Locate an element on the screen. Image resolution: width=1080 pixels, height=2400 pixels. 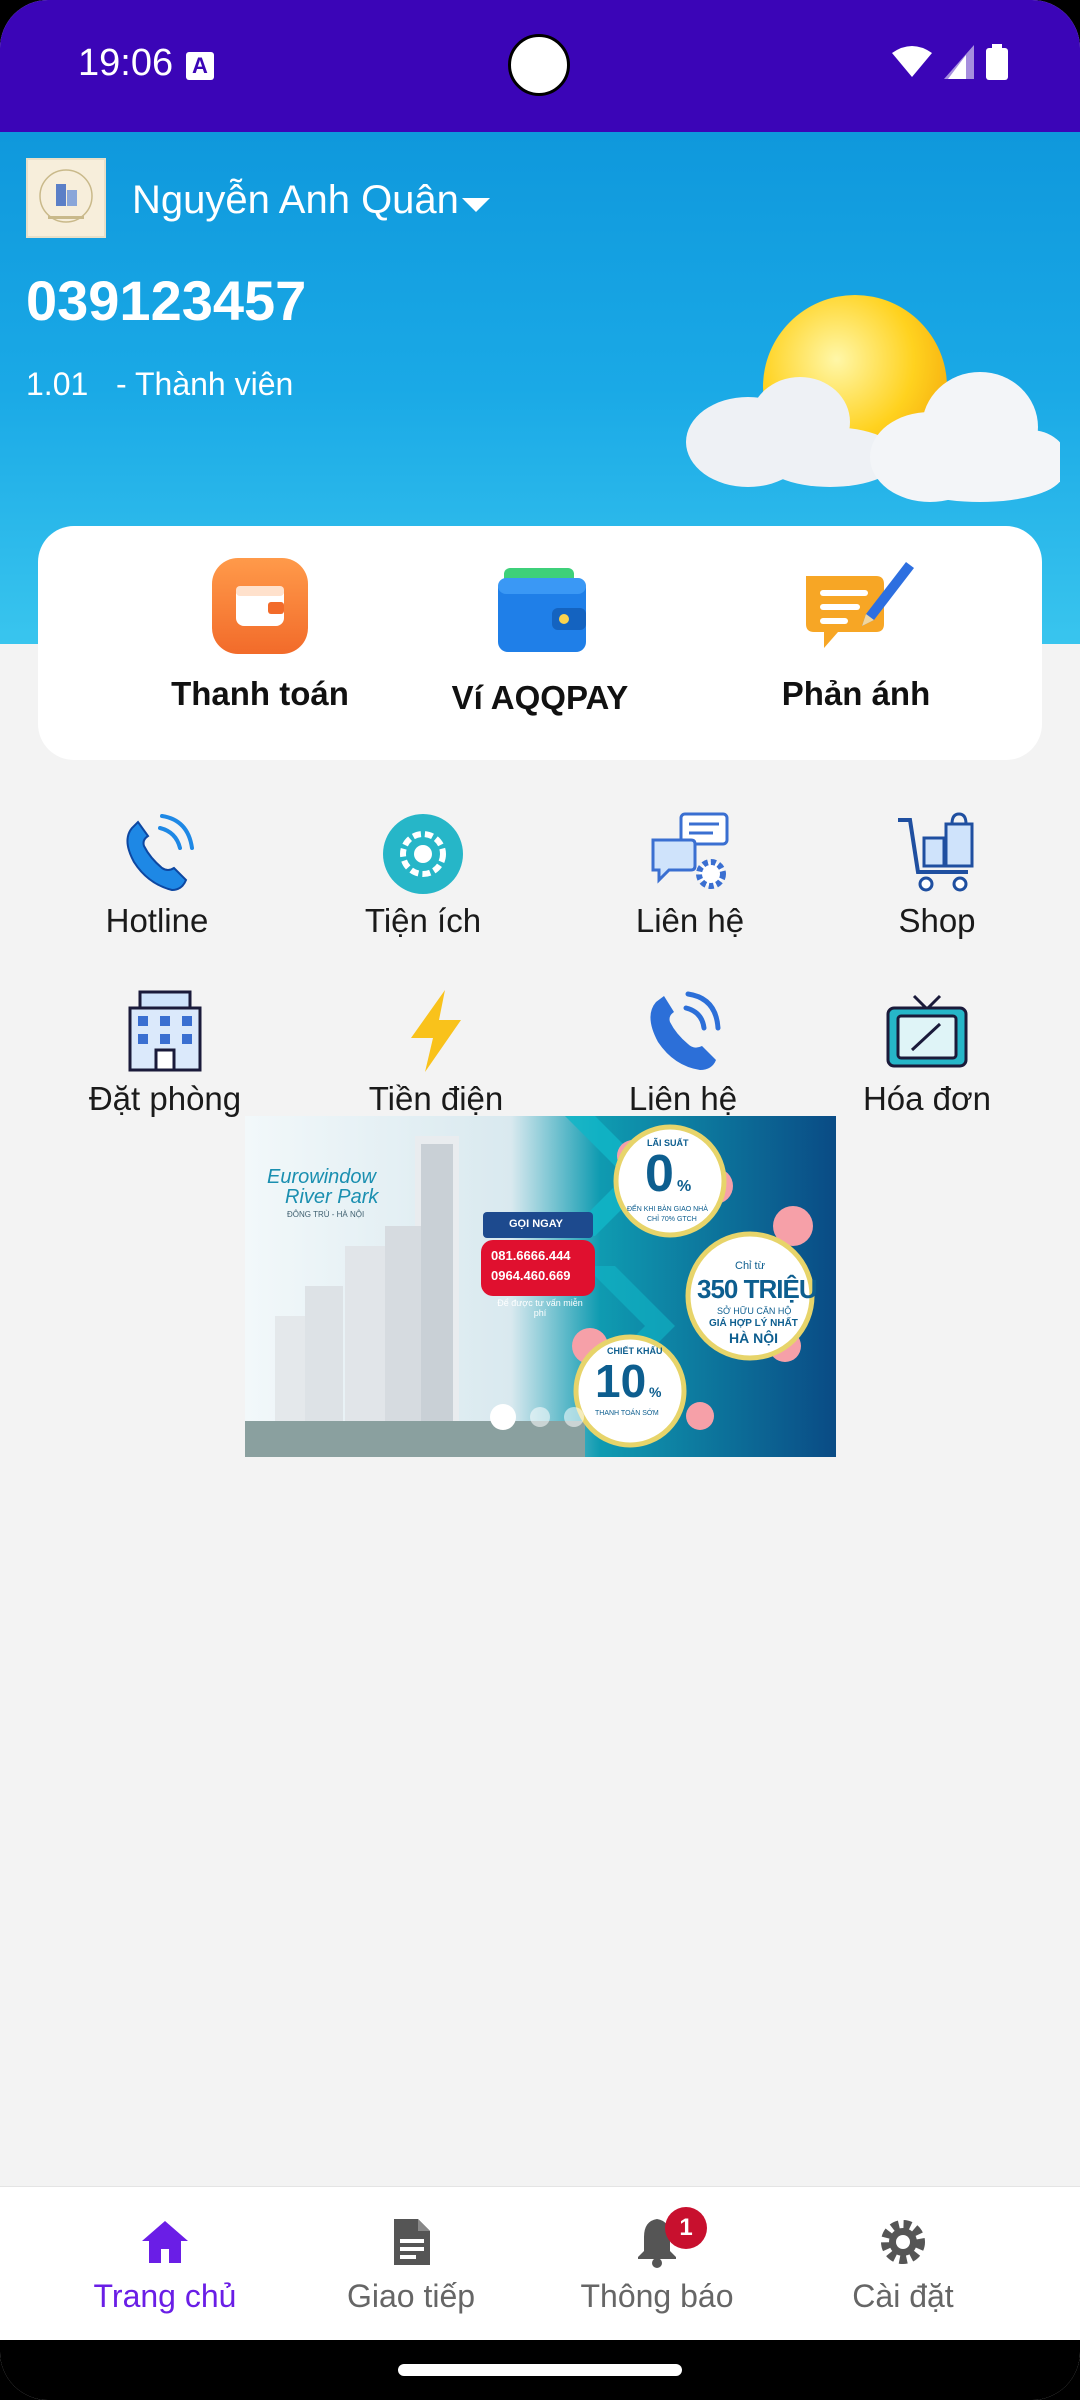
action-label: Thanh toán is located at coordinates (260, 693).